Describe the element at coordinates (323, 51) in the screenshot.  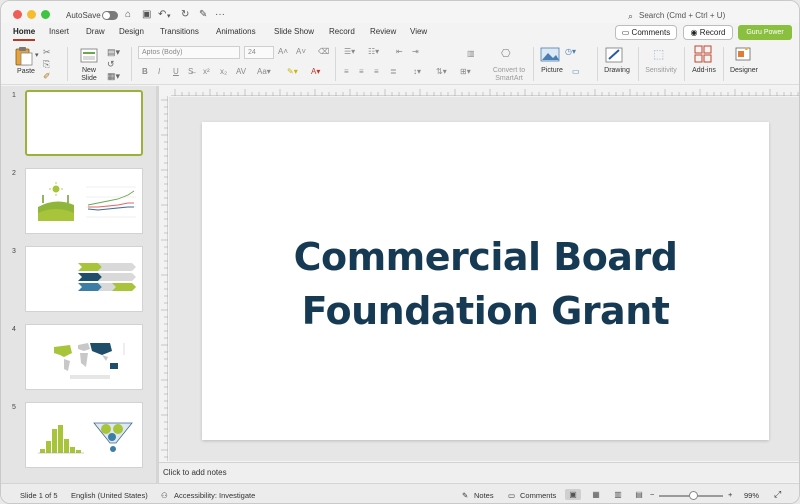
I see `clear-format-icon: ⌫` at that location.